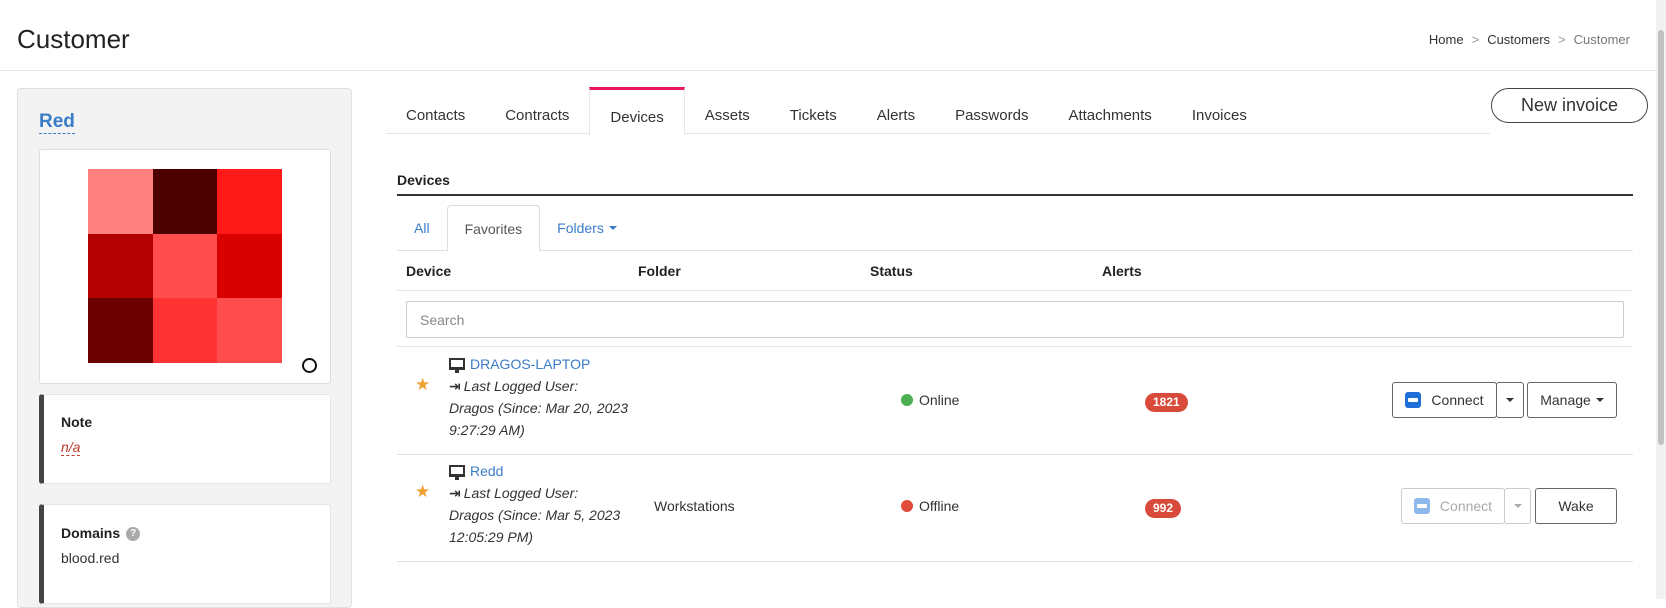 The height and width of the screenshot is (608, 1666). Describe the element at coordinates (185, 439) in the screenshot. I see `note-card: Note n/a` at that location.